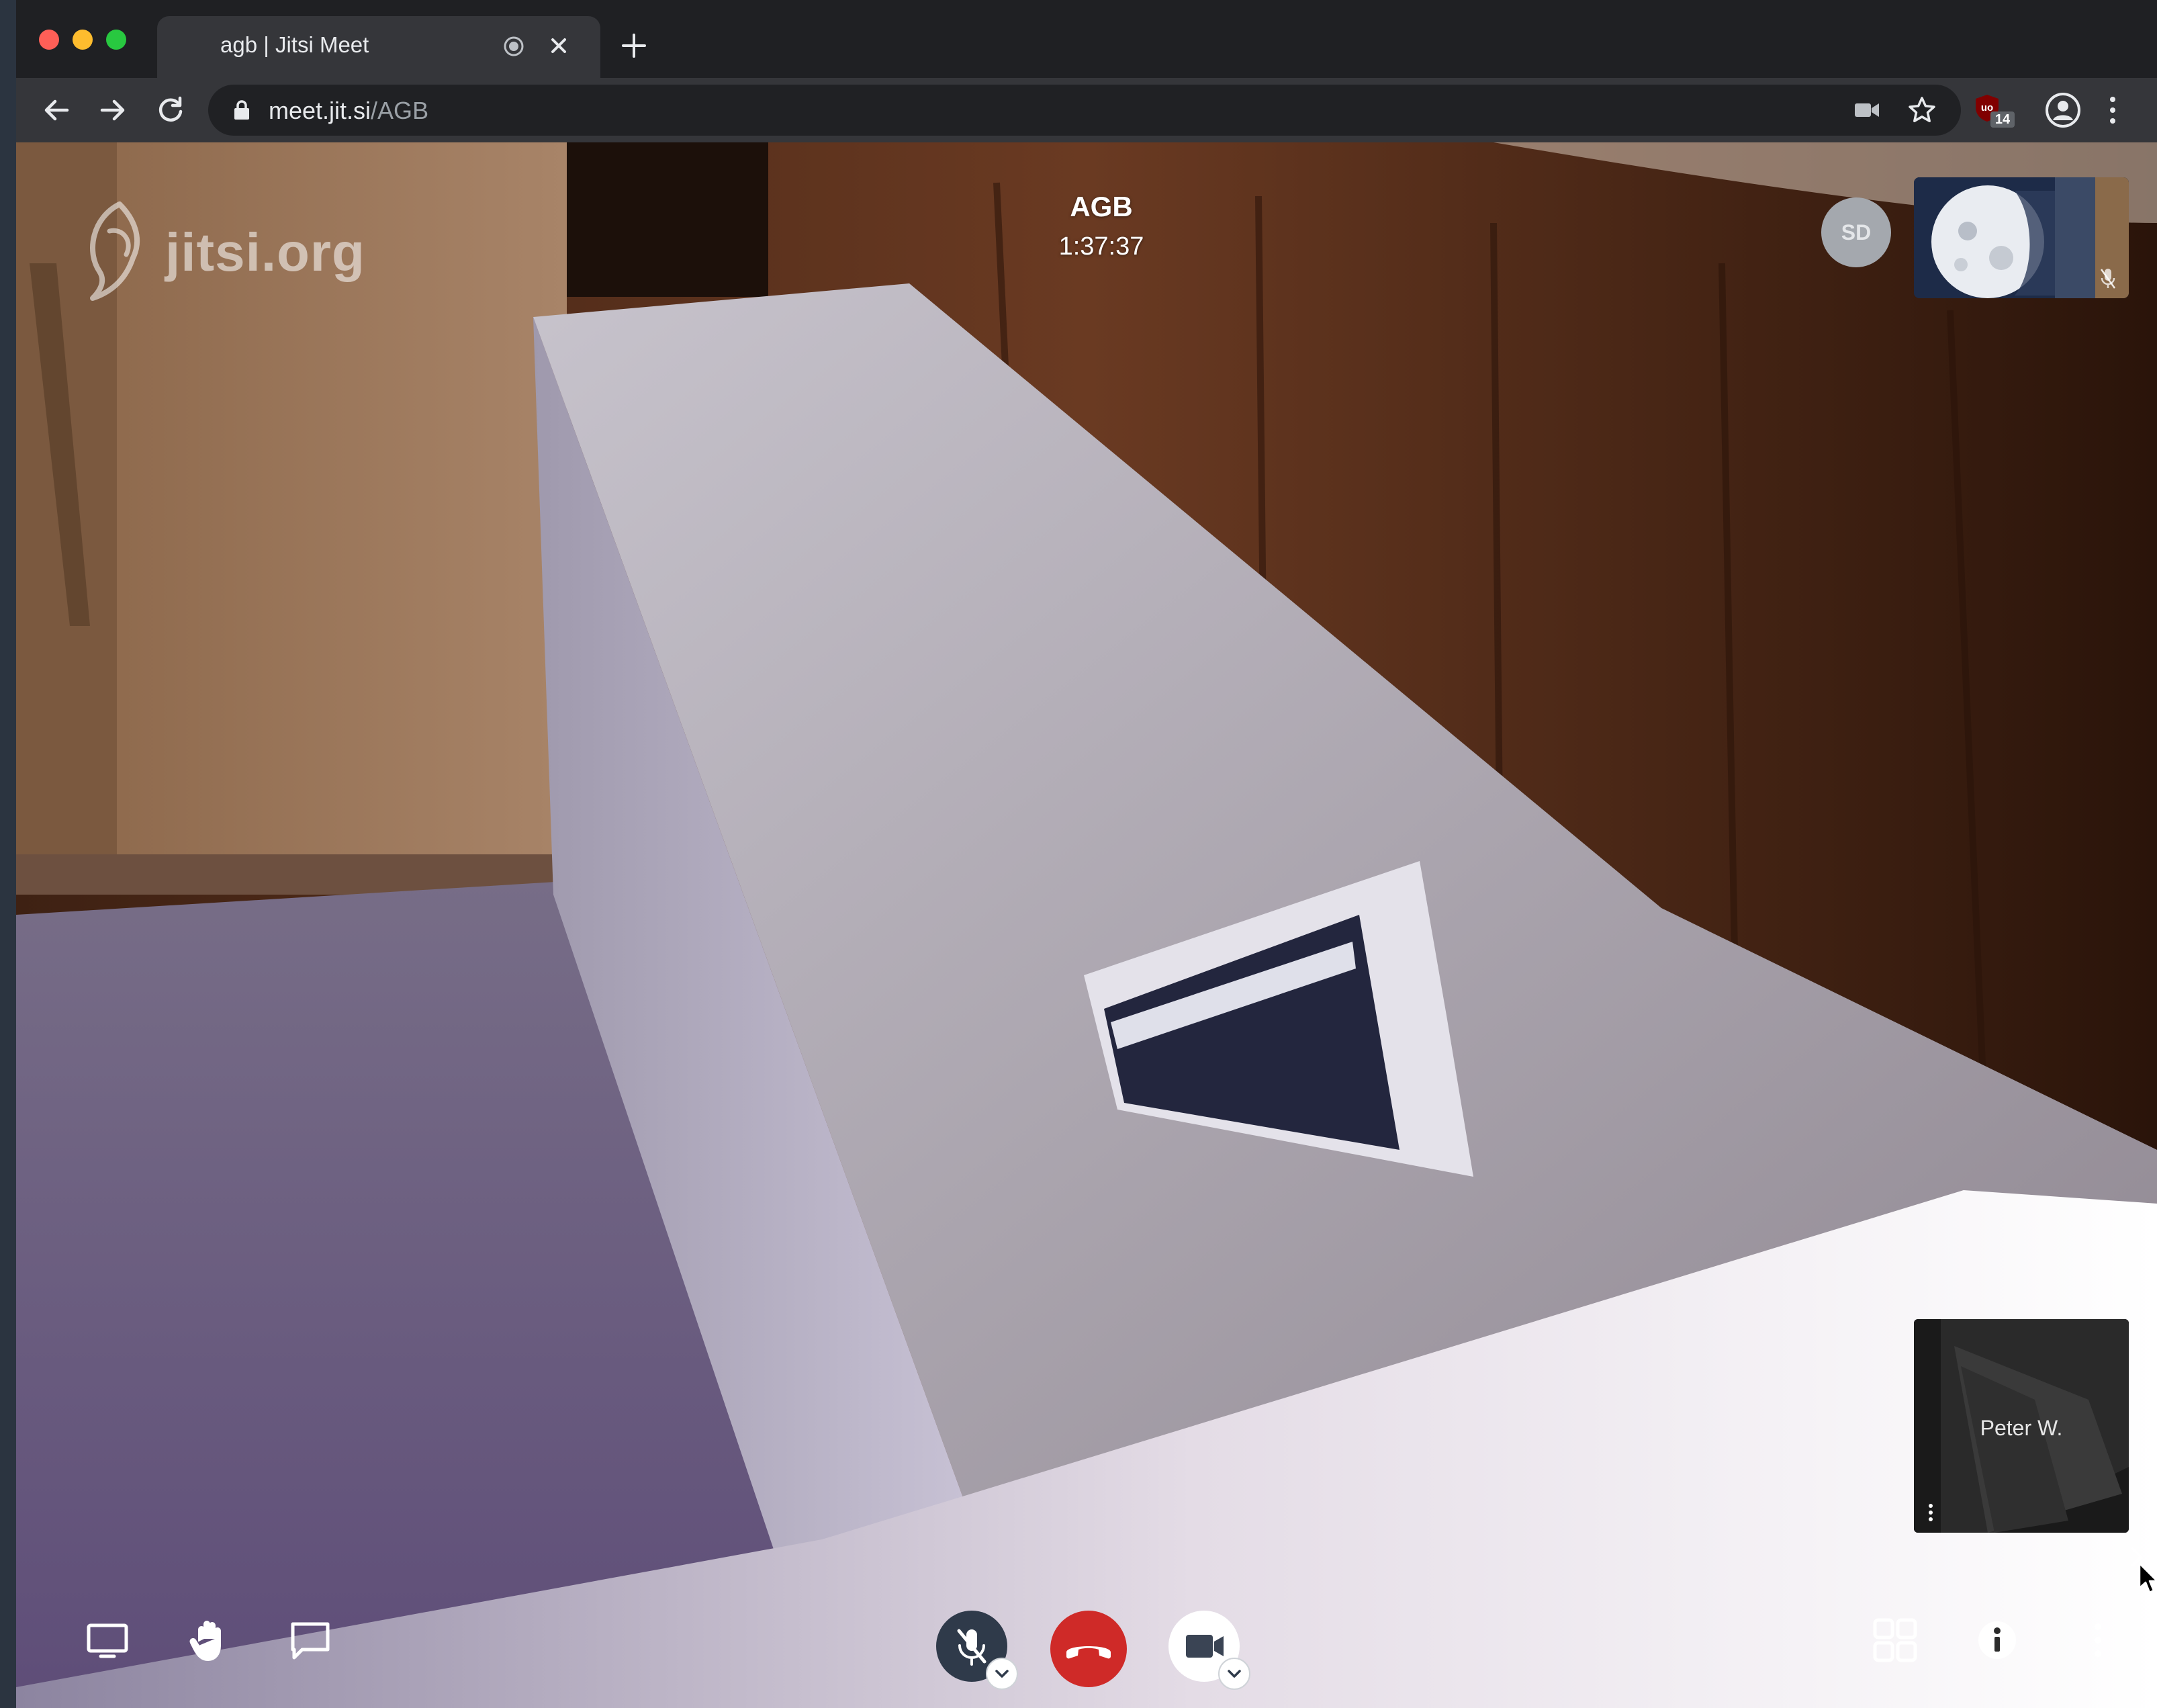 The image size is (2157, 1708). I want to click on jitsi-logo-icon, so click(115, 251).